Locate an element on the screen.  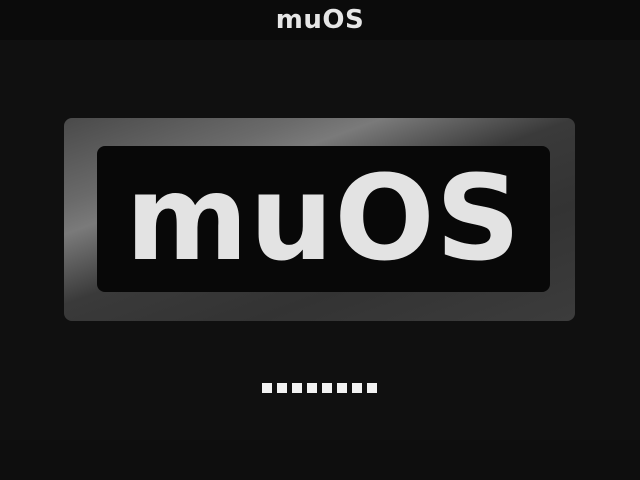
header-bar: muOS is located at coordinates (320, 20).